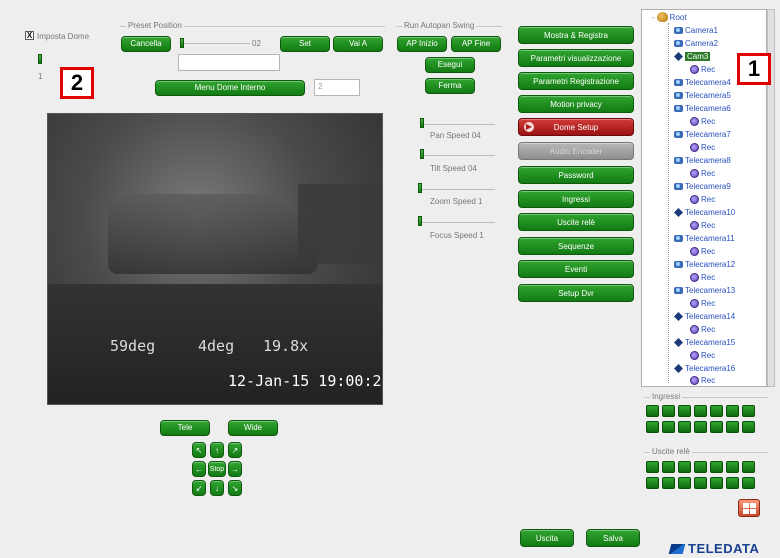  What do you see at coordinates (702, 160) in the screenshot?
I see `tree-camera-8: Telecamera8` at bounding box center [702, 160].